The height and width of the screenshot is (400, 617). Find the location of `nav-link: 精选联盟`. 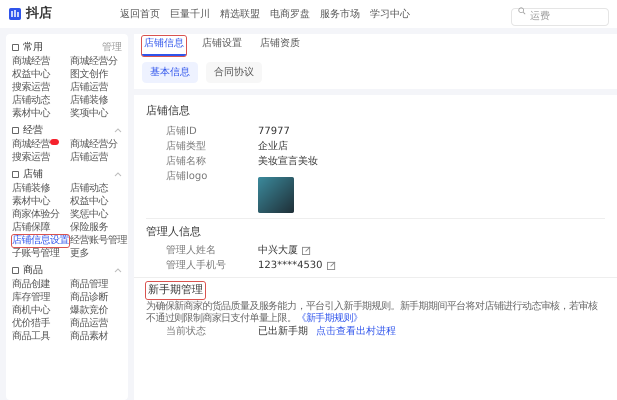

nav-link: 精选联盟 is located at coordinates (240, 14).